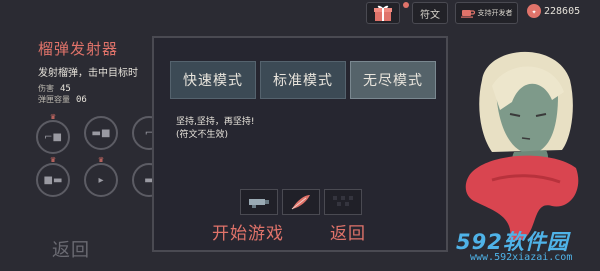 This screenshot has width=600, height=271. I want to click on support-label: 支持开发者, so click(495, 13).